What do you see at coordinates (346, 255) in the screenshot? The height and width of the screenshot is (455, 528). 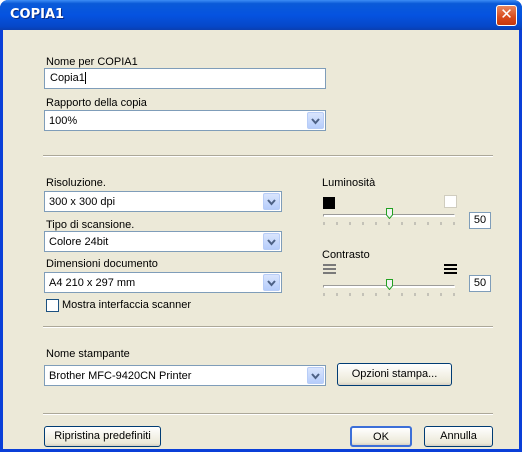 I see `contrast-label: Contrasto` at bounding box center [346, 255].